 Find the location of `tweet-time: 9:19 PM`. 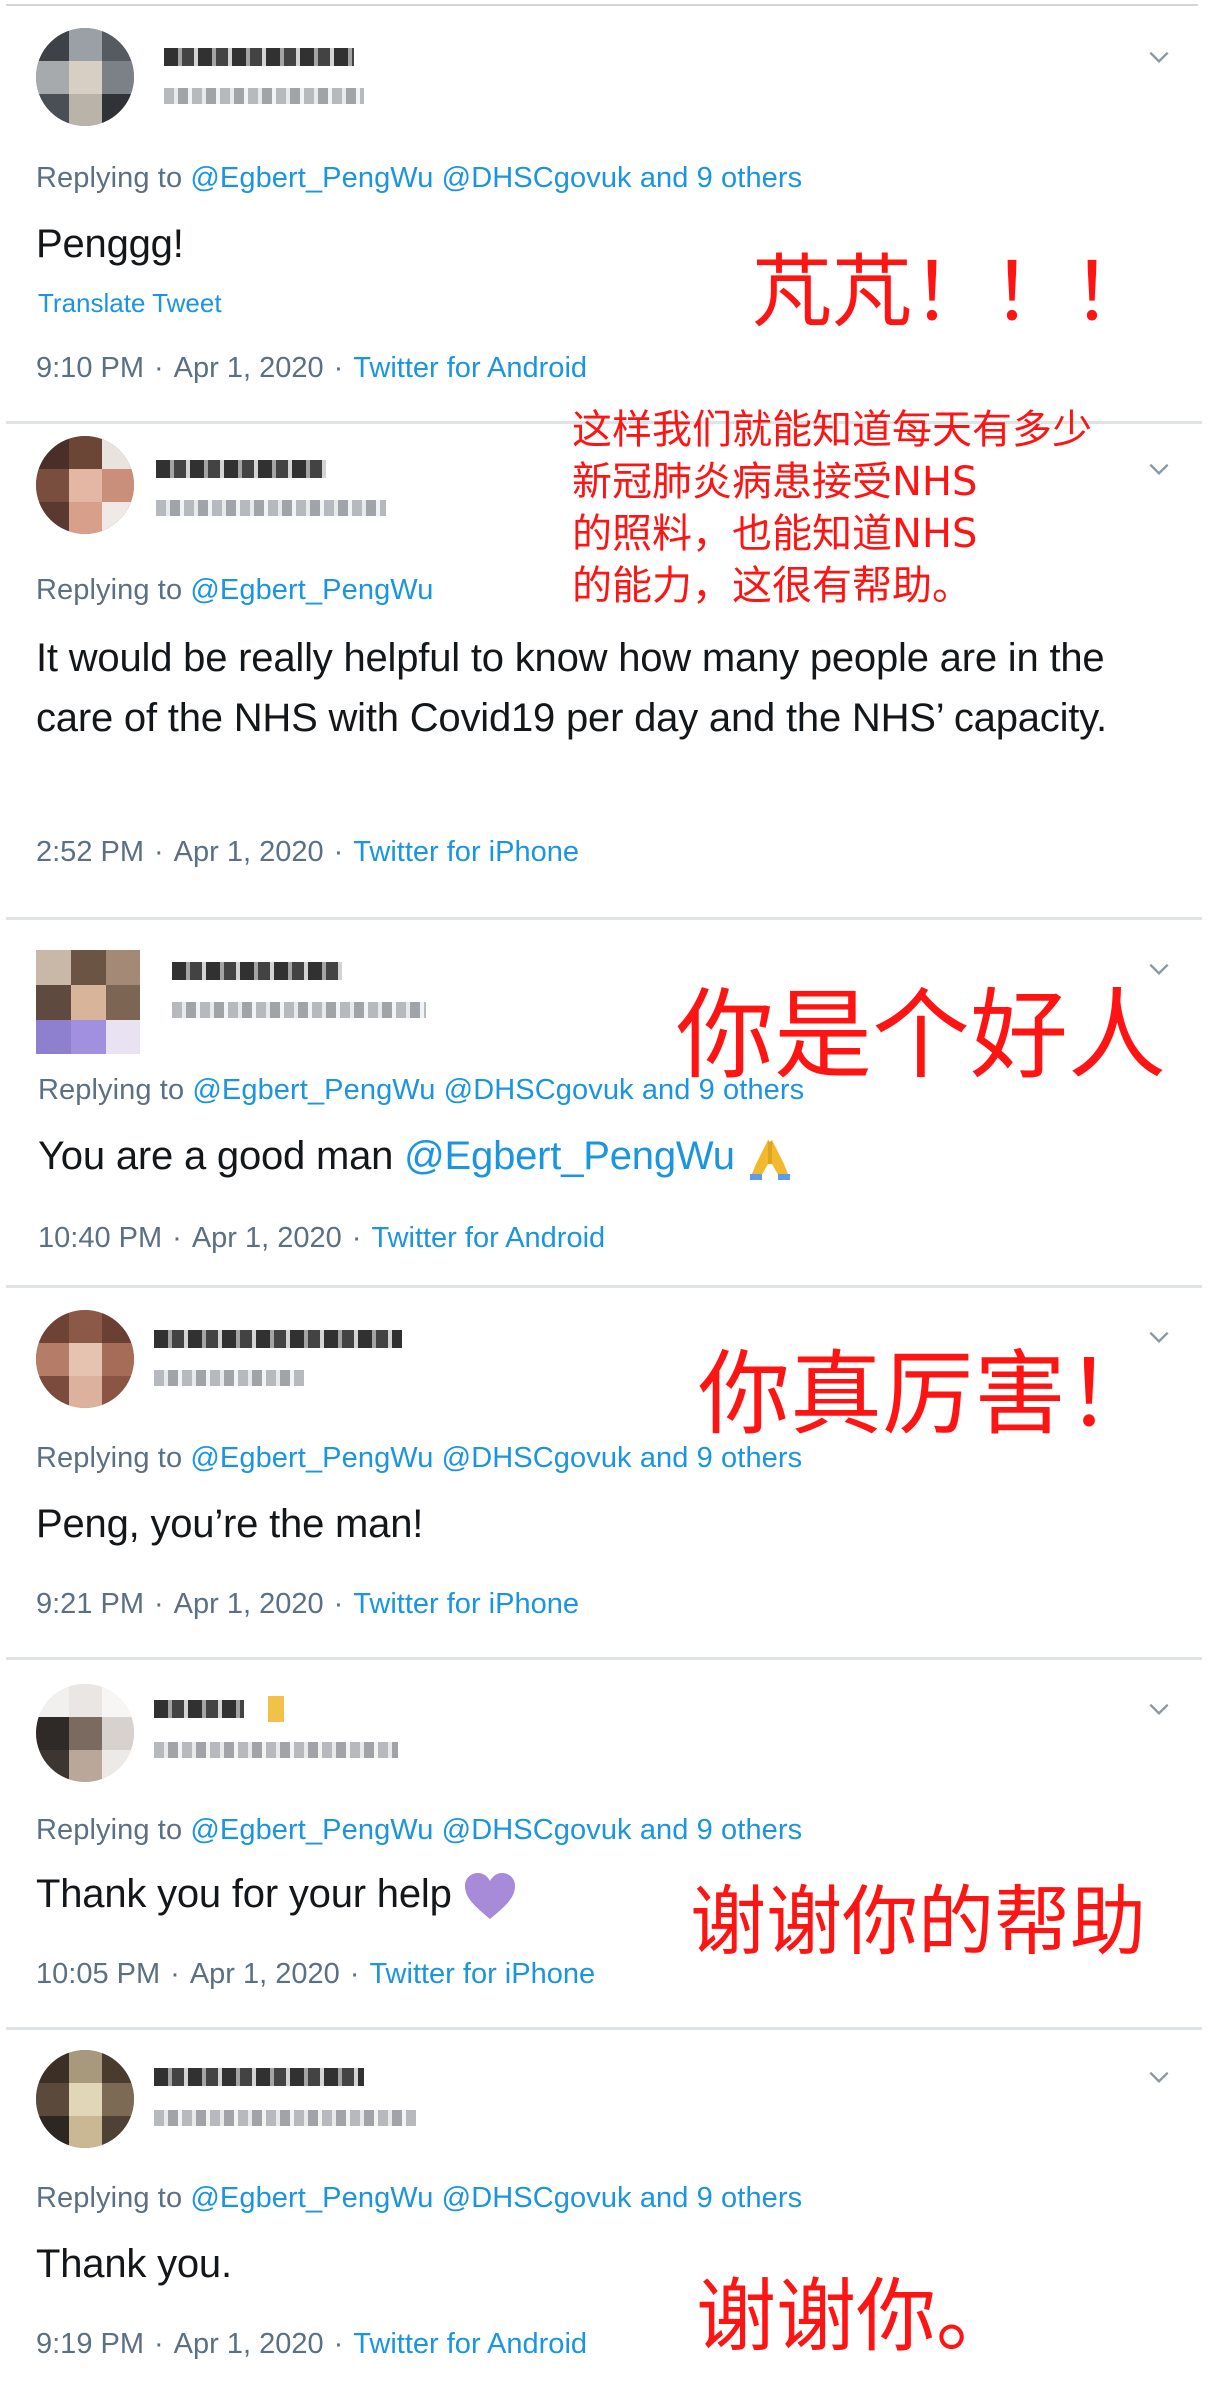

tweet-time: 9:19 PM is located at coordinates (90, 2344).